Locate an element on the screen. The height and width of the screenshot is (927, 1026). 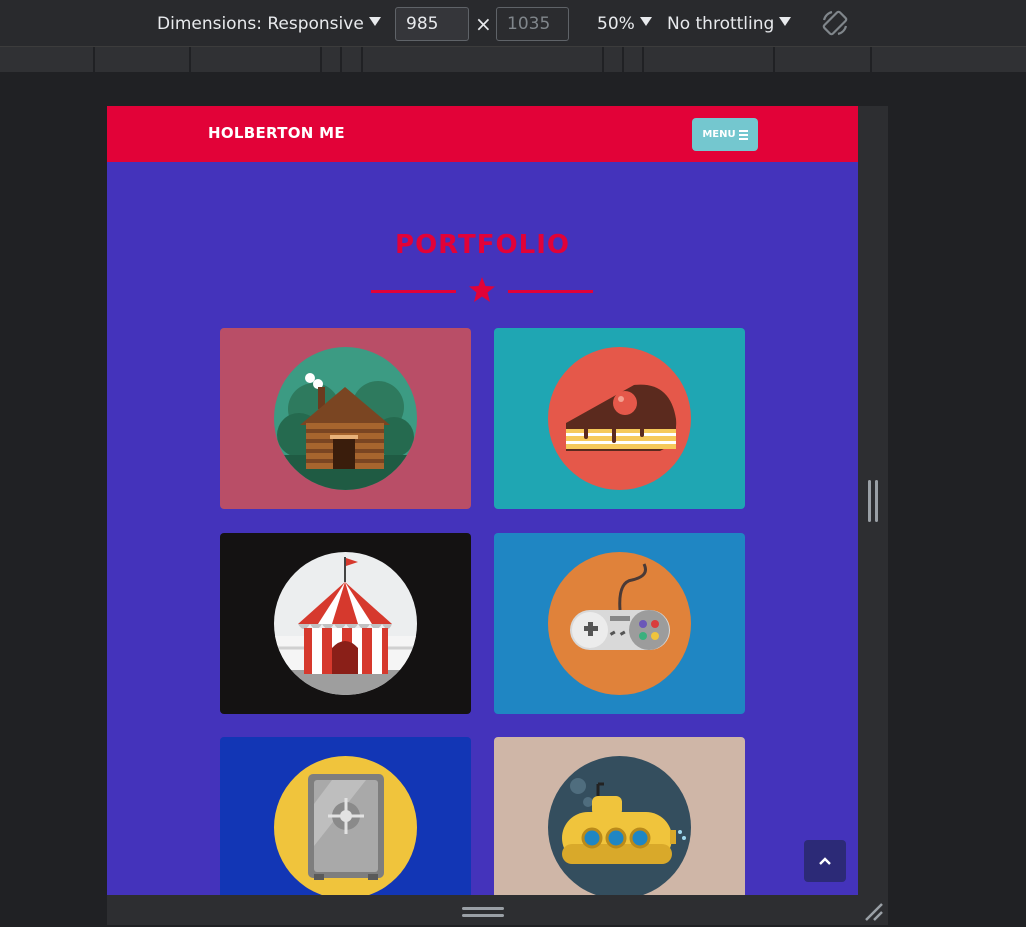
safe-icon is located at coordinates (346, 827).